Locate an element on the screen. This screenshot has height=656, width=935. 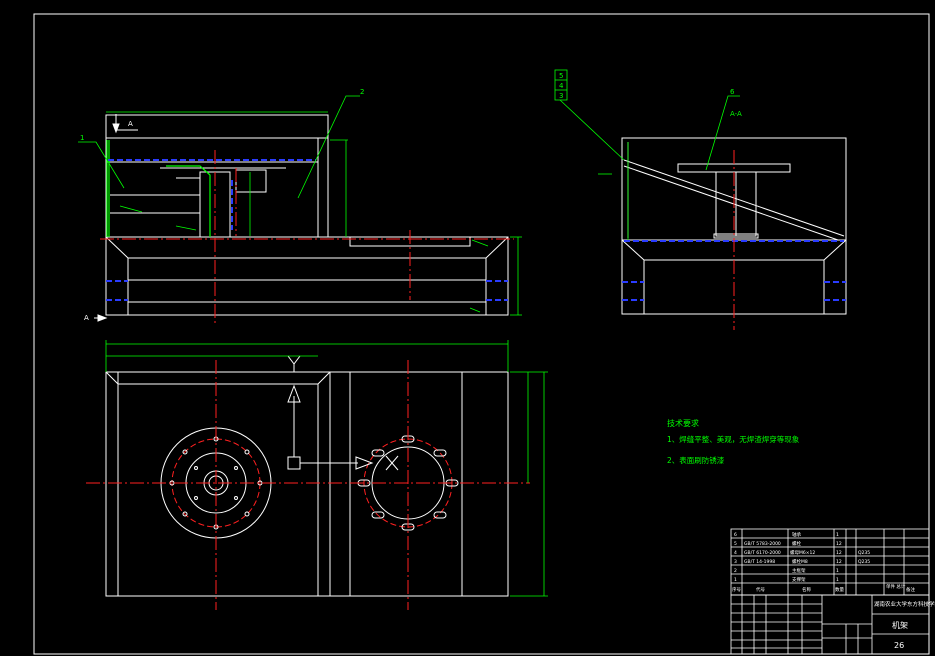
parts-row-code: GB/T 5783-2000 is located at coordinates (762, 544).